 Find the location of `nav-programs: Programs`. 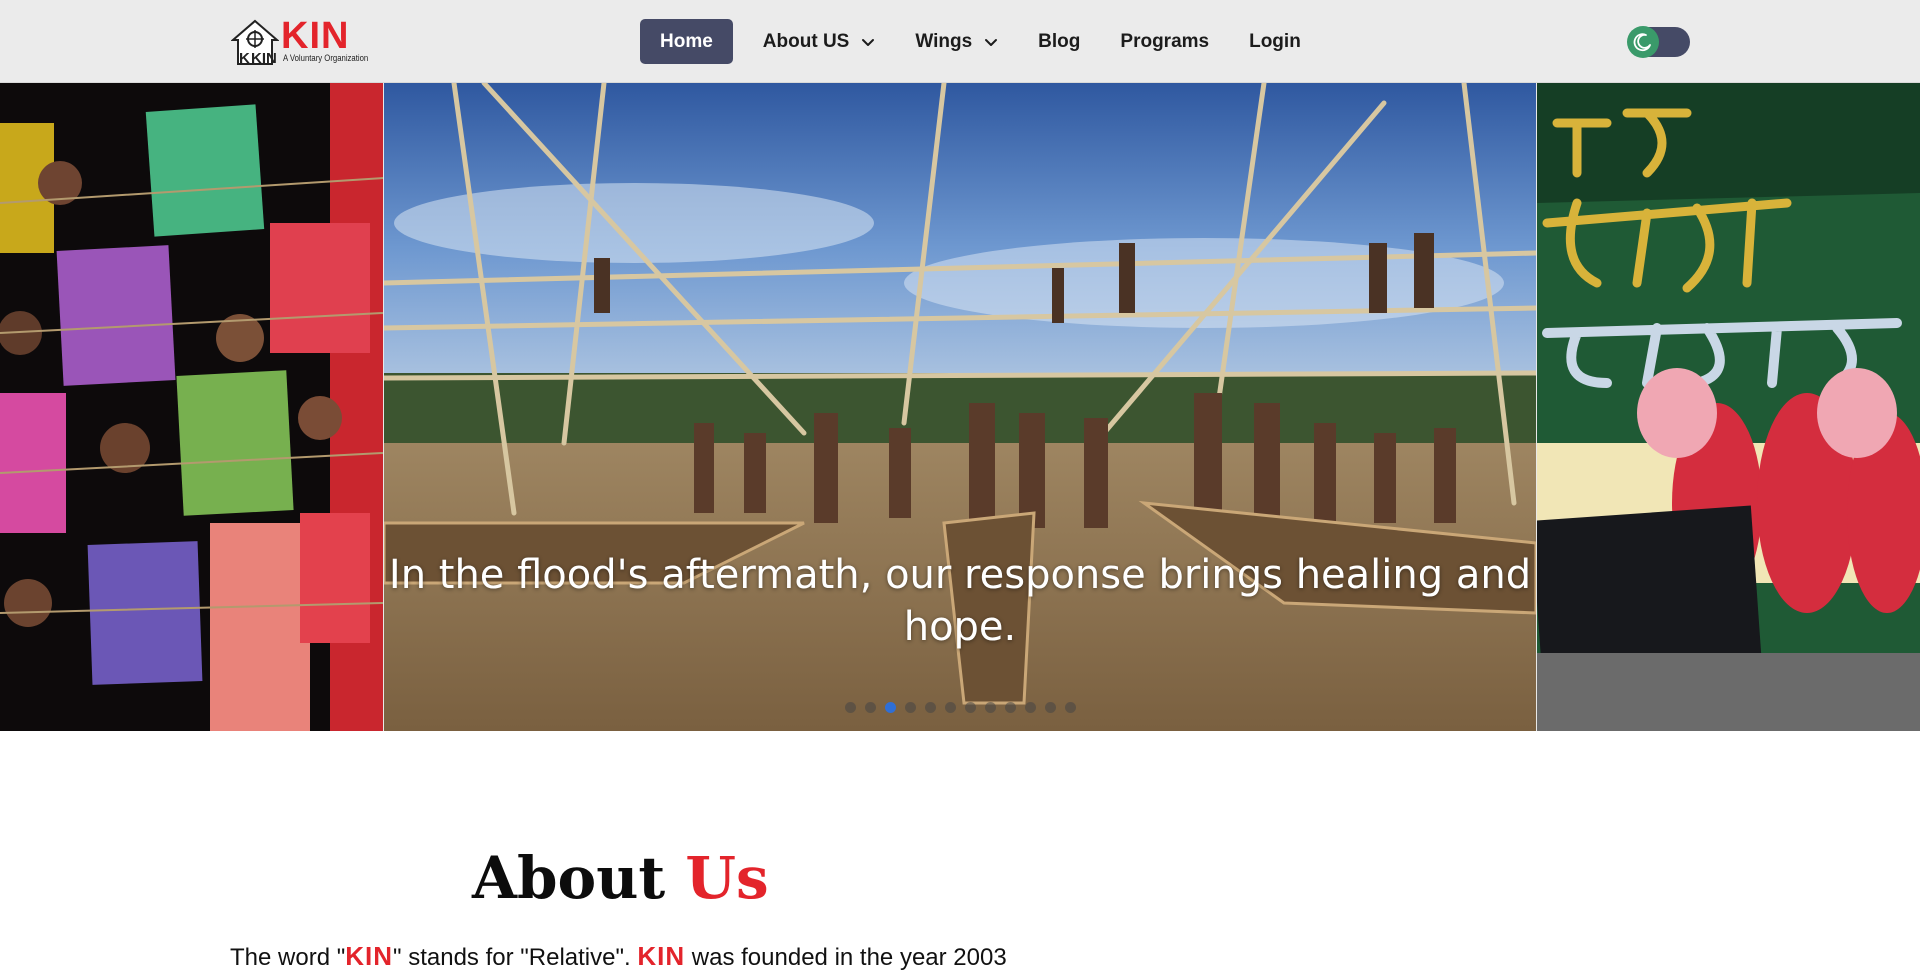

nav-programs: Programs is located at coordinates (1164, 41).